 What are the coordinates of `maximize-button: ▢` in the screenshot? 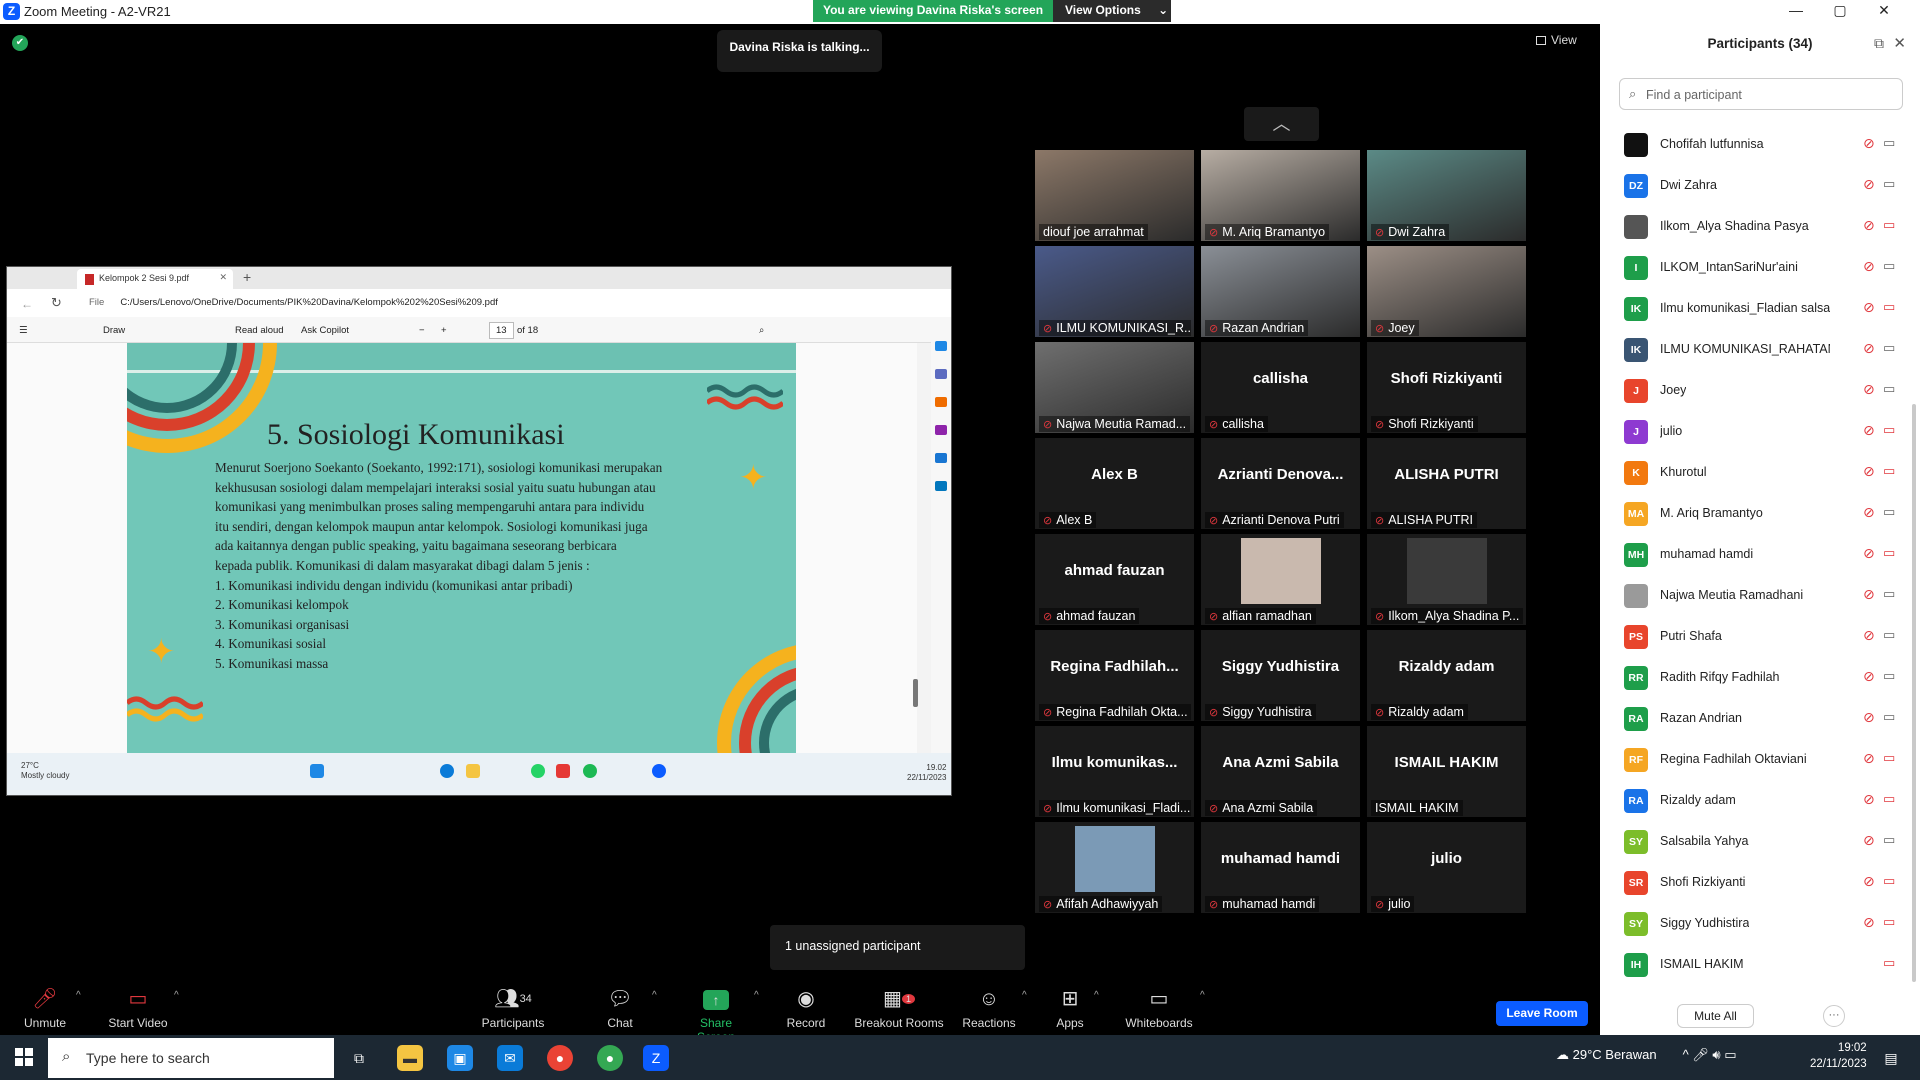 It's located at (1840, 10).